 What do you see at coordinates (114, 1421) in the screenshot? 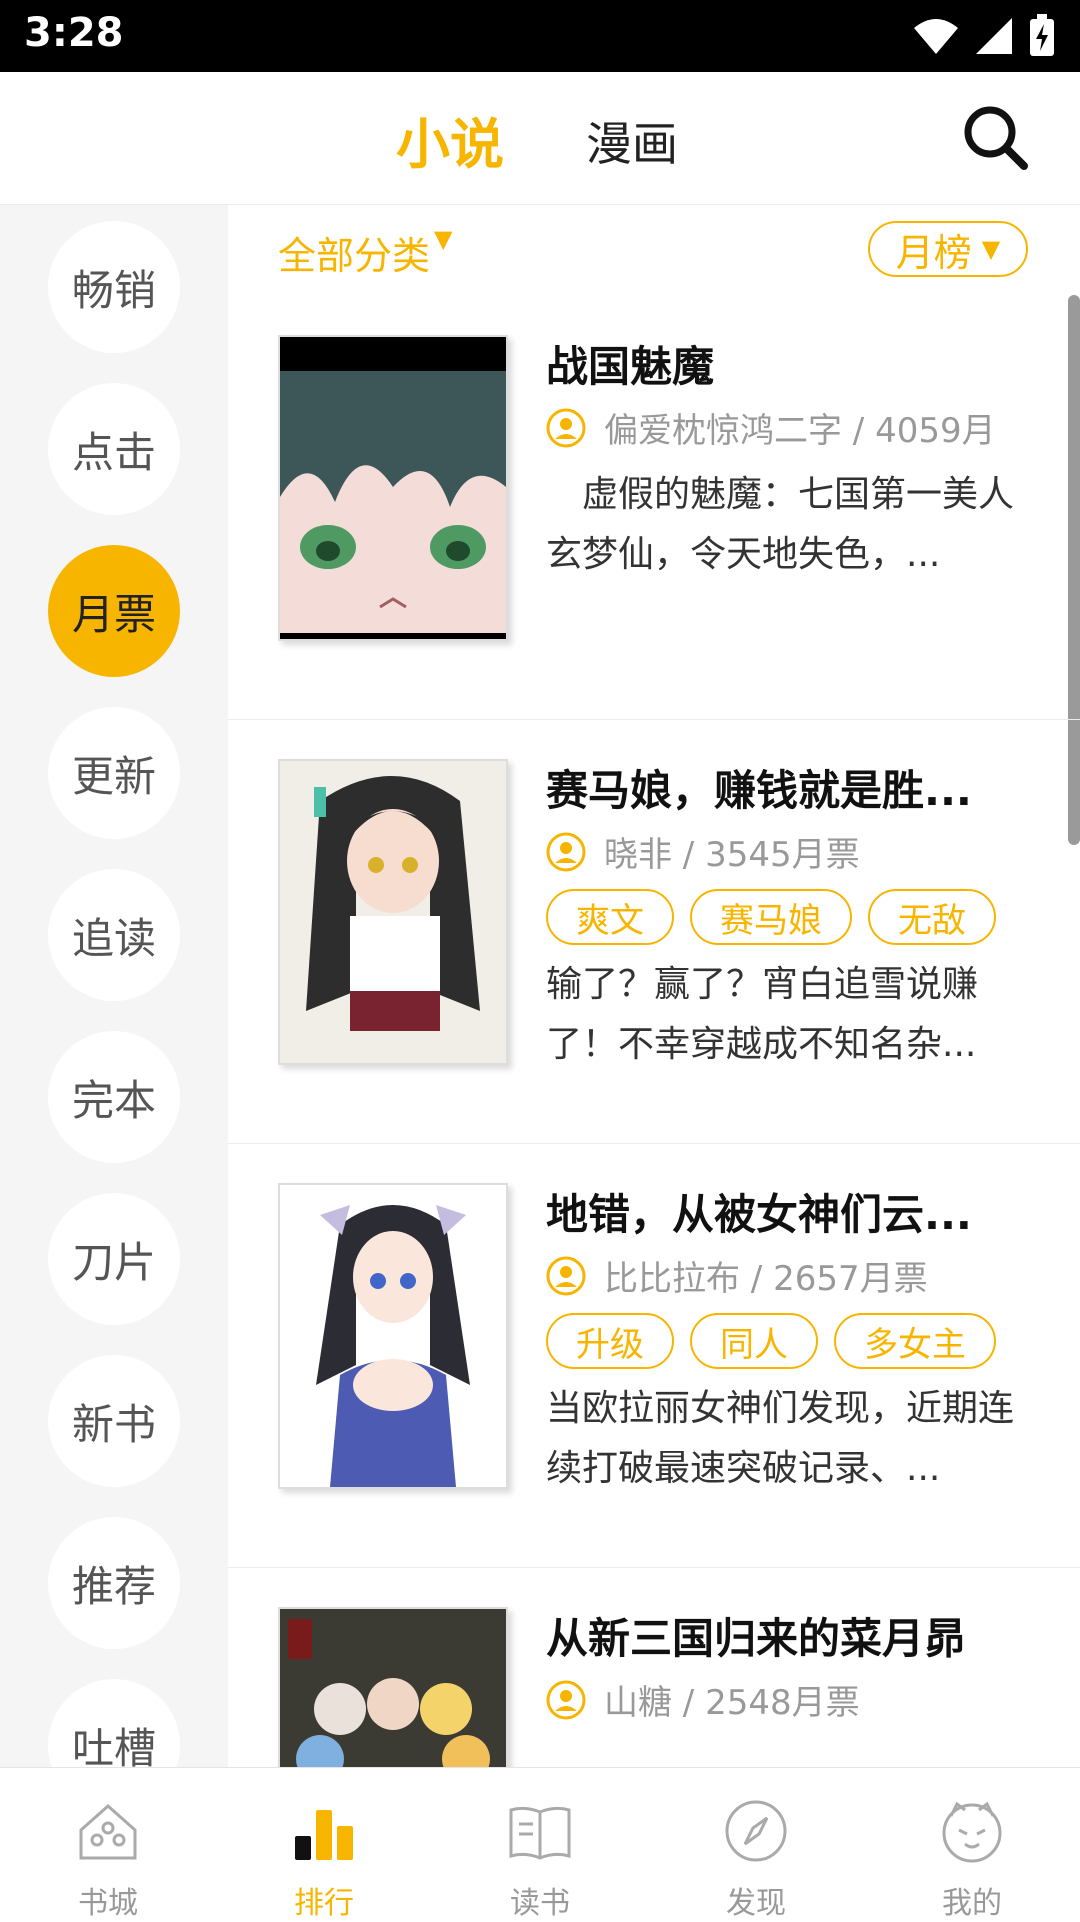
I see `sidebar-item-new-books: 新书` at bounding box center [114, 1421].